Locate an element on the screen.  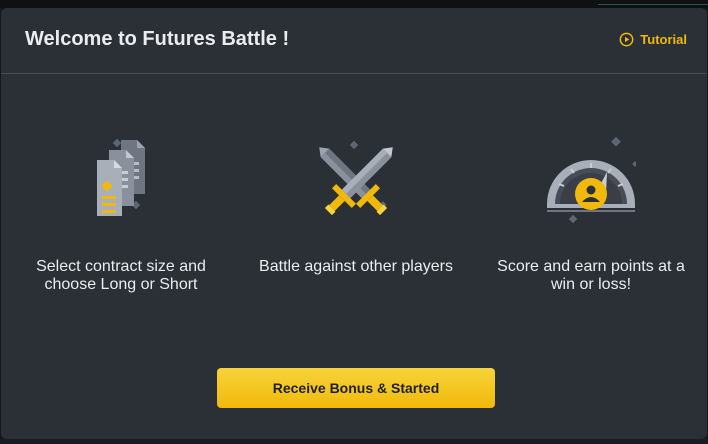
receive-bonus-button: Receive Bonus & Started is located at coordinates (356, 388).